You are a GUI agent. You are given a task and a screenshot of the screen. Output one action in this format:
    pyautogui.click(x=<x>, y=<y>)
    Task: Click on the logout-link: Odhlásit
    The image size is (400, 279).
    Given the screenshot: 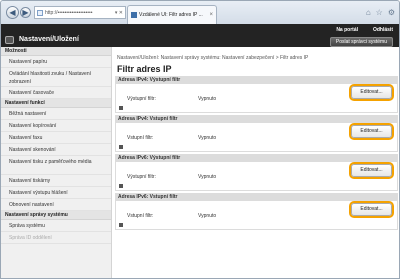 What is the action you would take?
    pyautogui.click(x=383, y=30)
    